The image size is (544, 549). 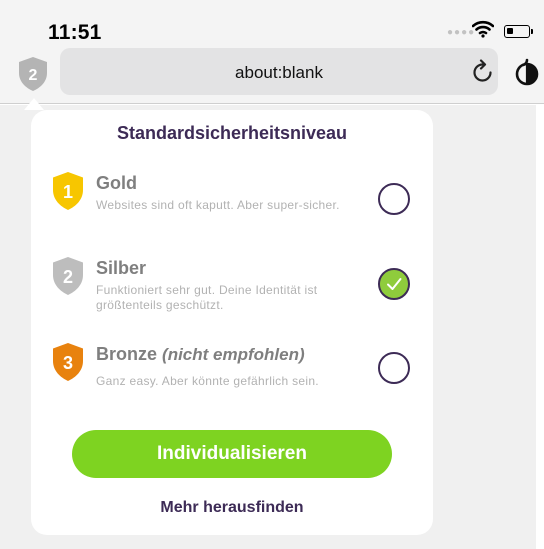 I want to click on popup-title: Standardsicherheitsniveau, so click(x=232, y=133).